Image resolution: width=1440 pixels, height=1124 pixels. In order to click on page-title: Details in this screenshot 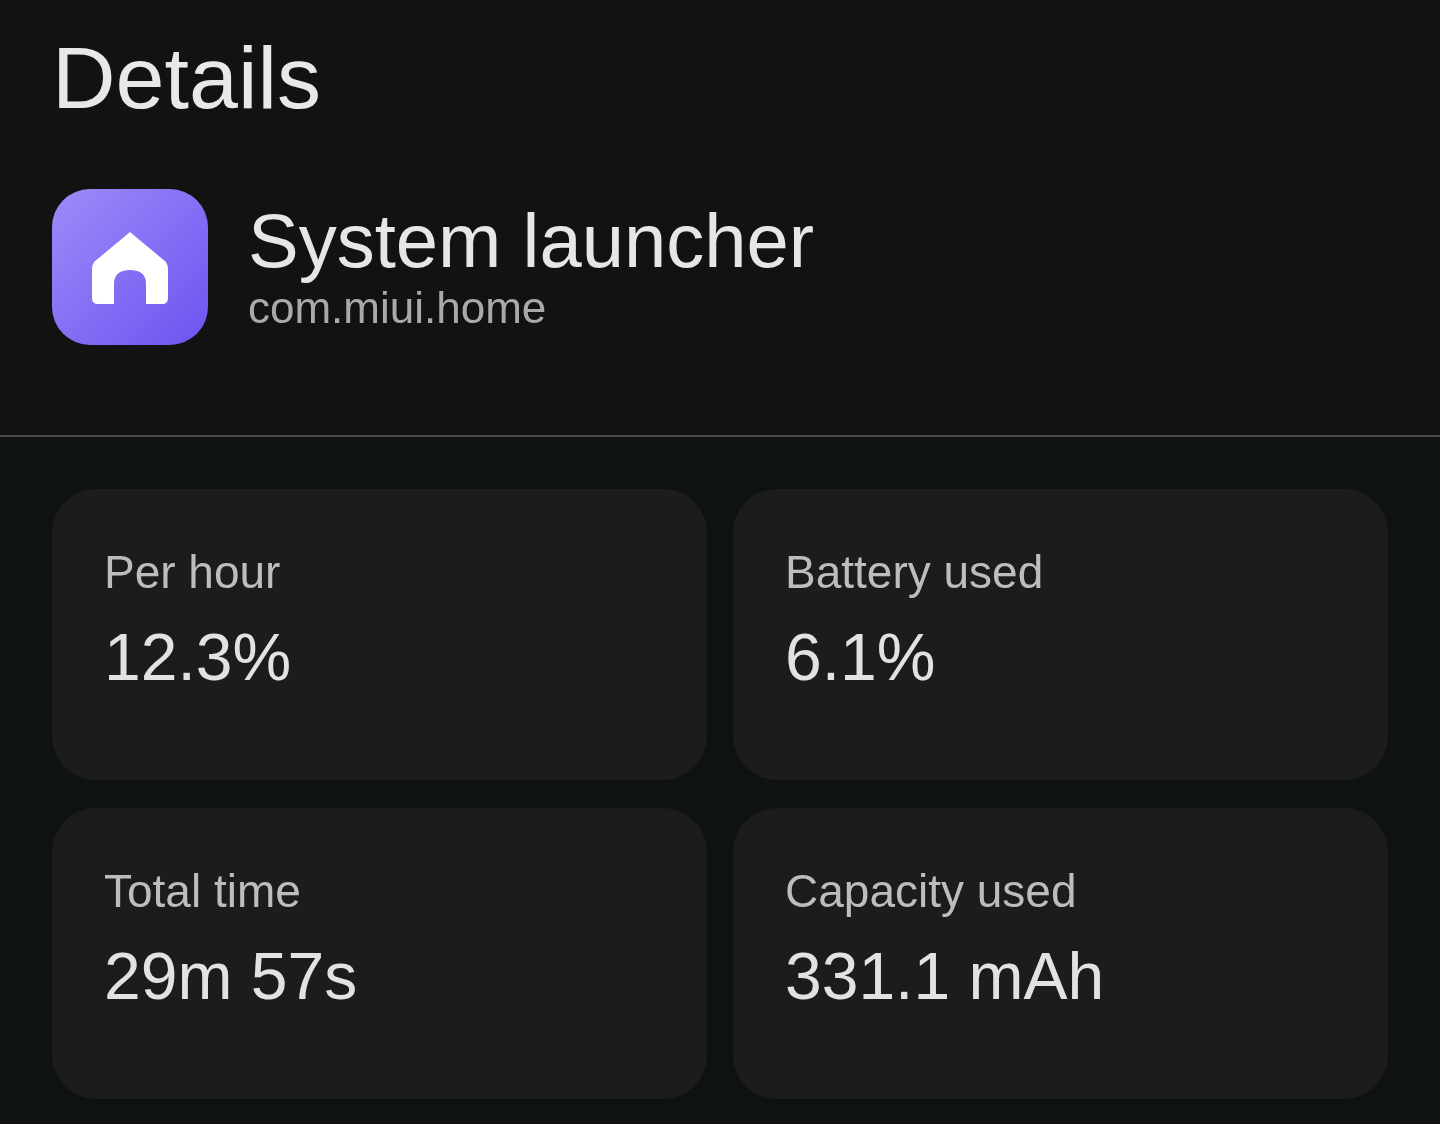, I will do `click(187, 78)`.